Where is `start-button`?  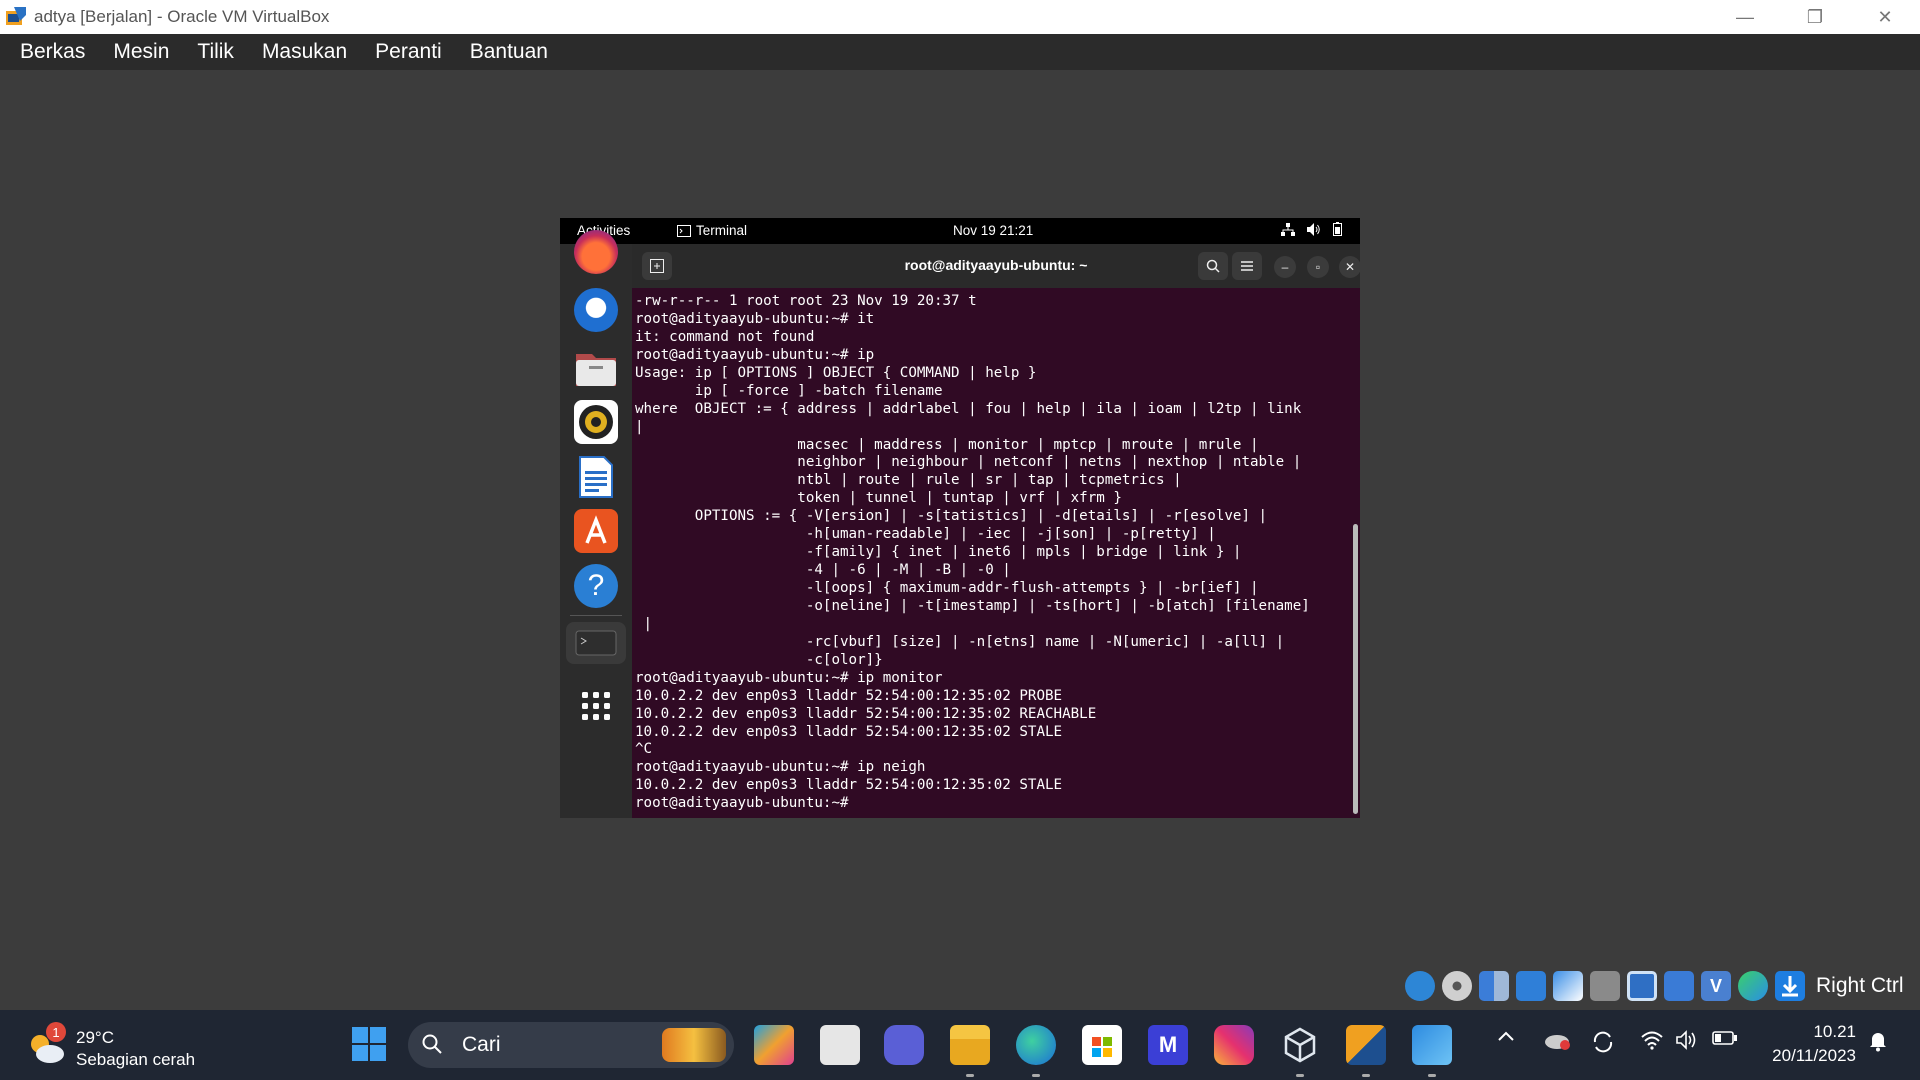
start-button is located at coordinates (369, 1044).